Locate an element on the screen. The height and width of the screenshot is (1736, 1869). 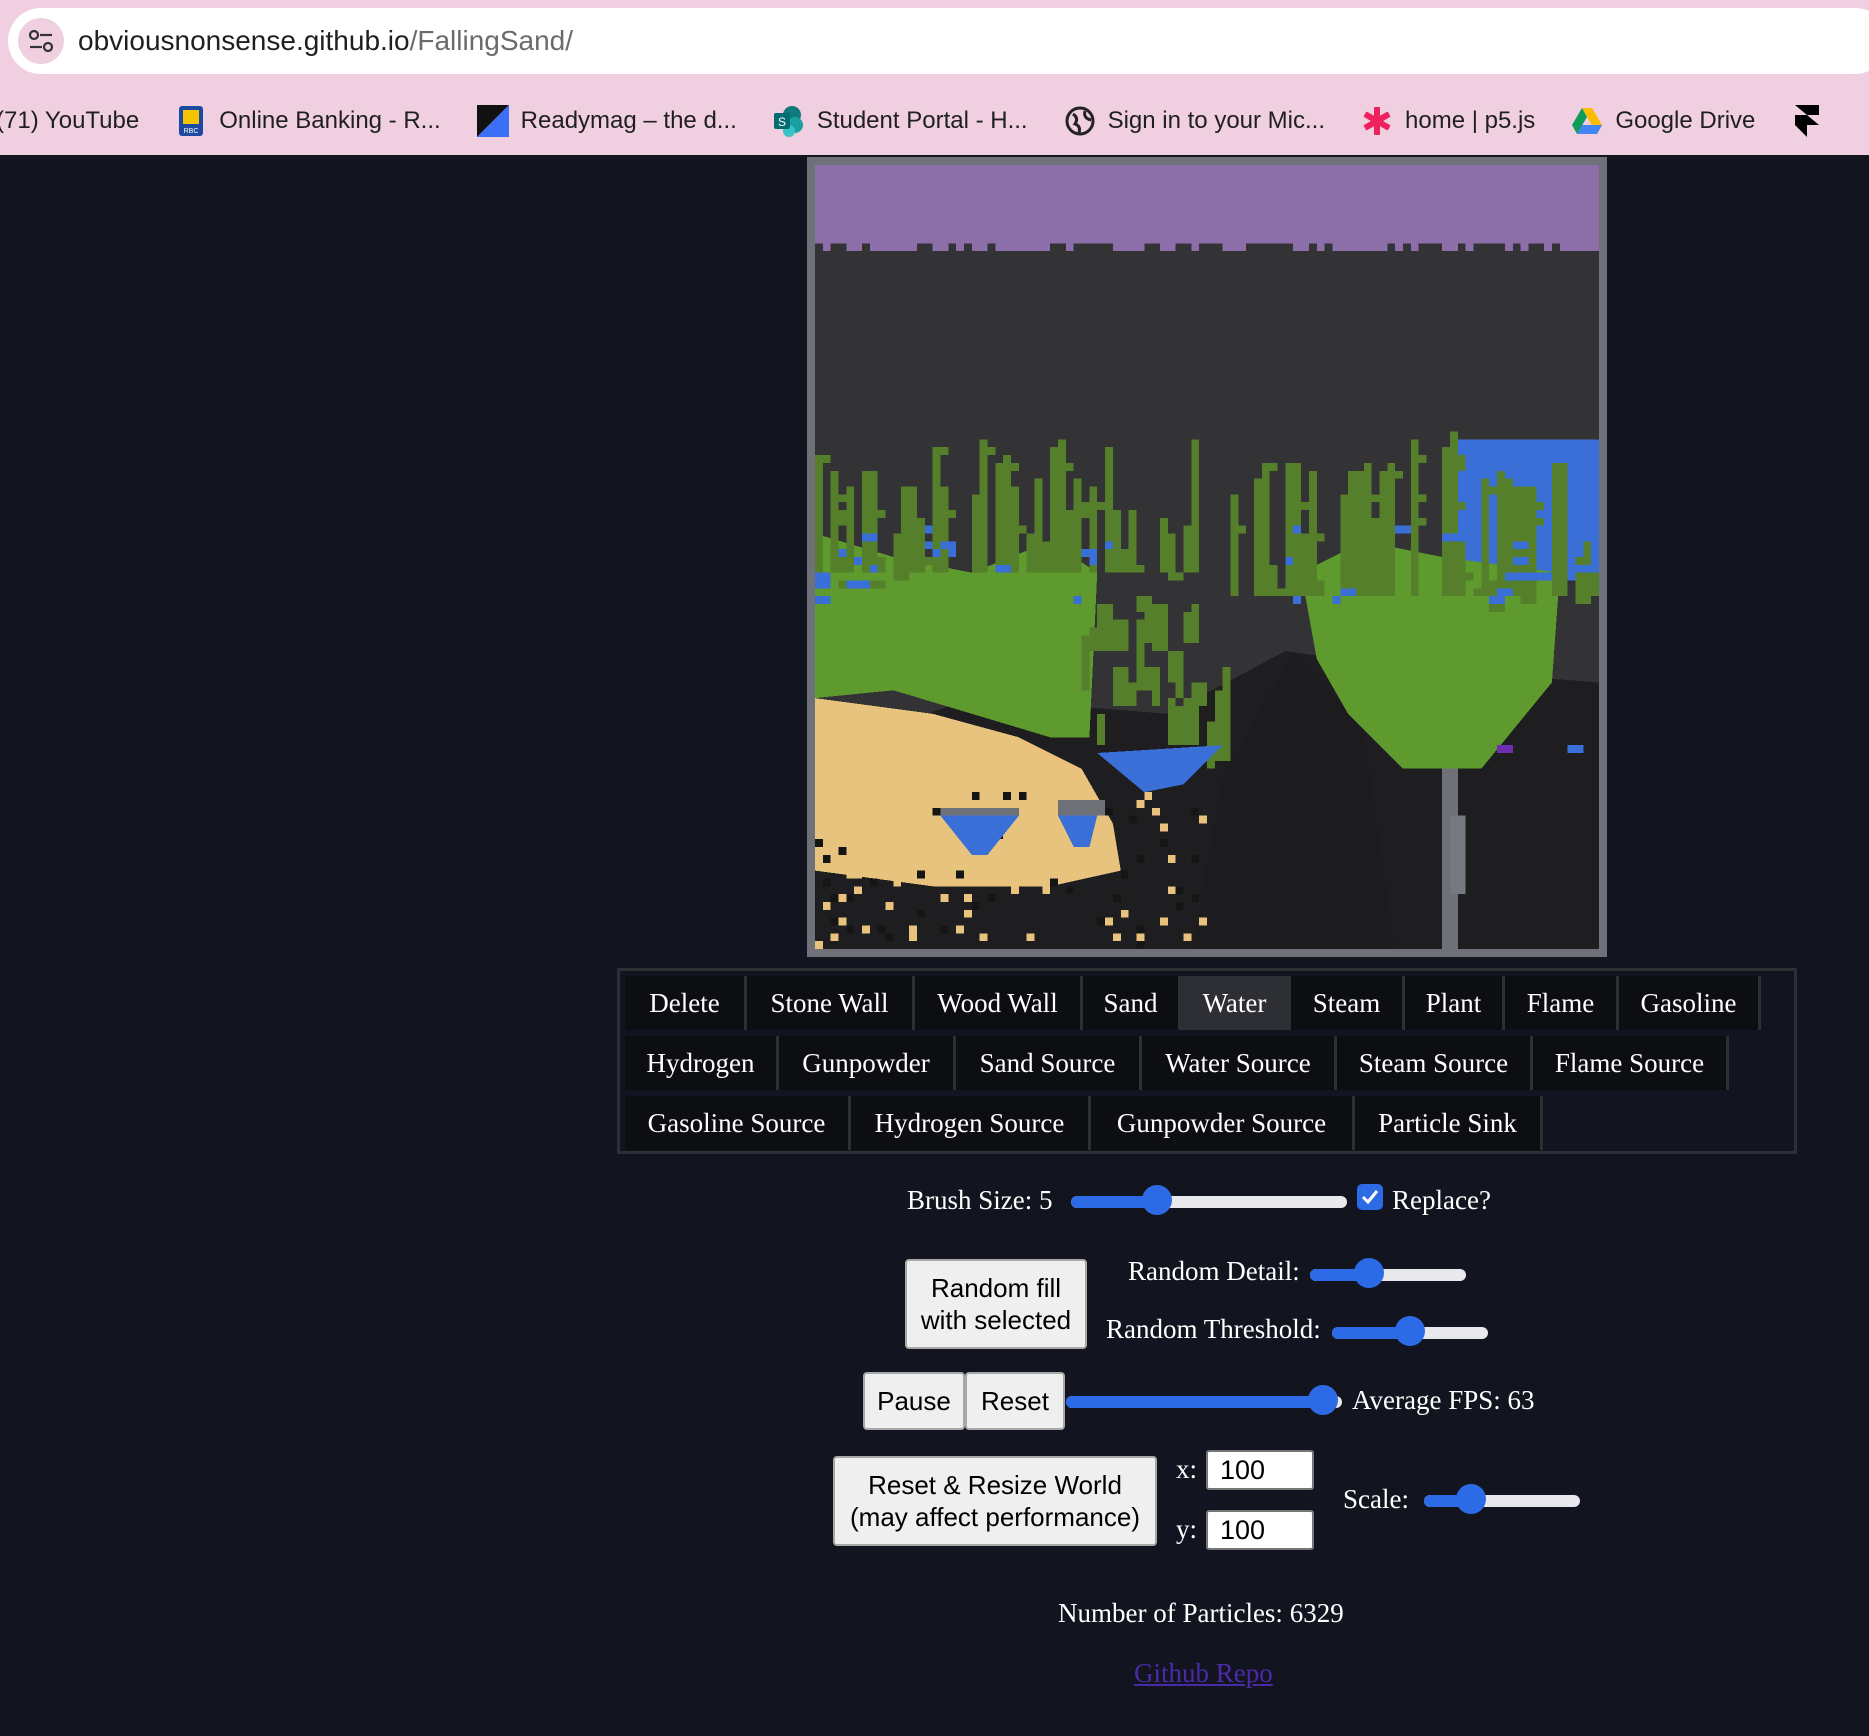
element-steam-source-button: Steam Source is located at coordinates (1435, 1063).